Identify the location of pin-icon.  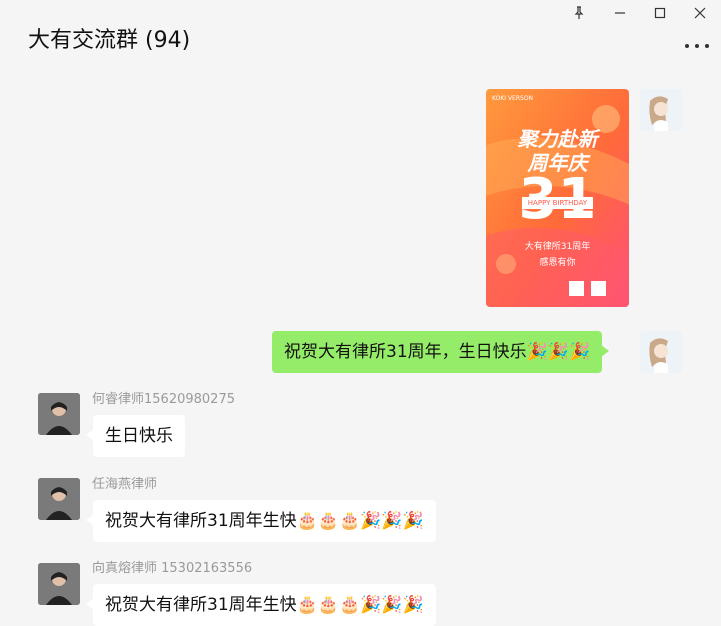
(579, 13).